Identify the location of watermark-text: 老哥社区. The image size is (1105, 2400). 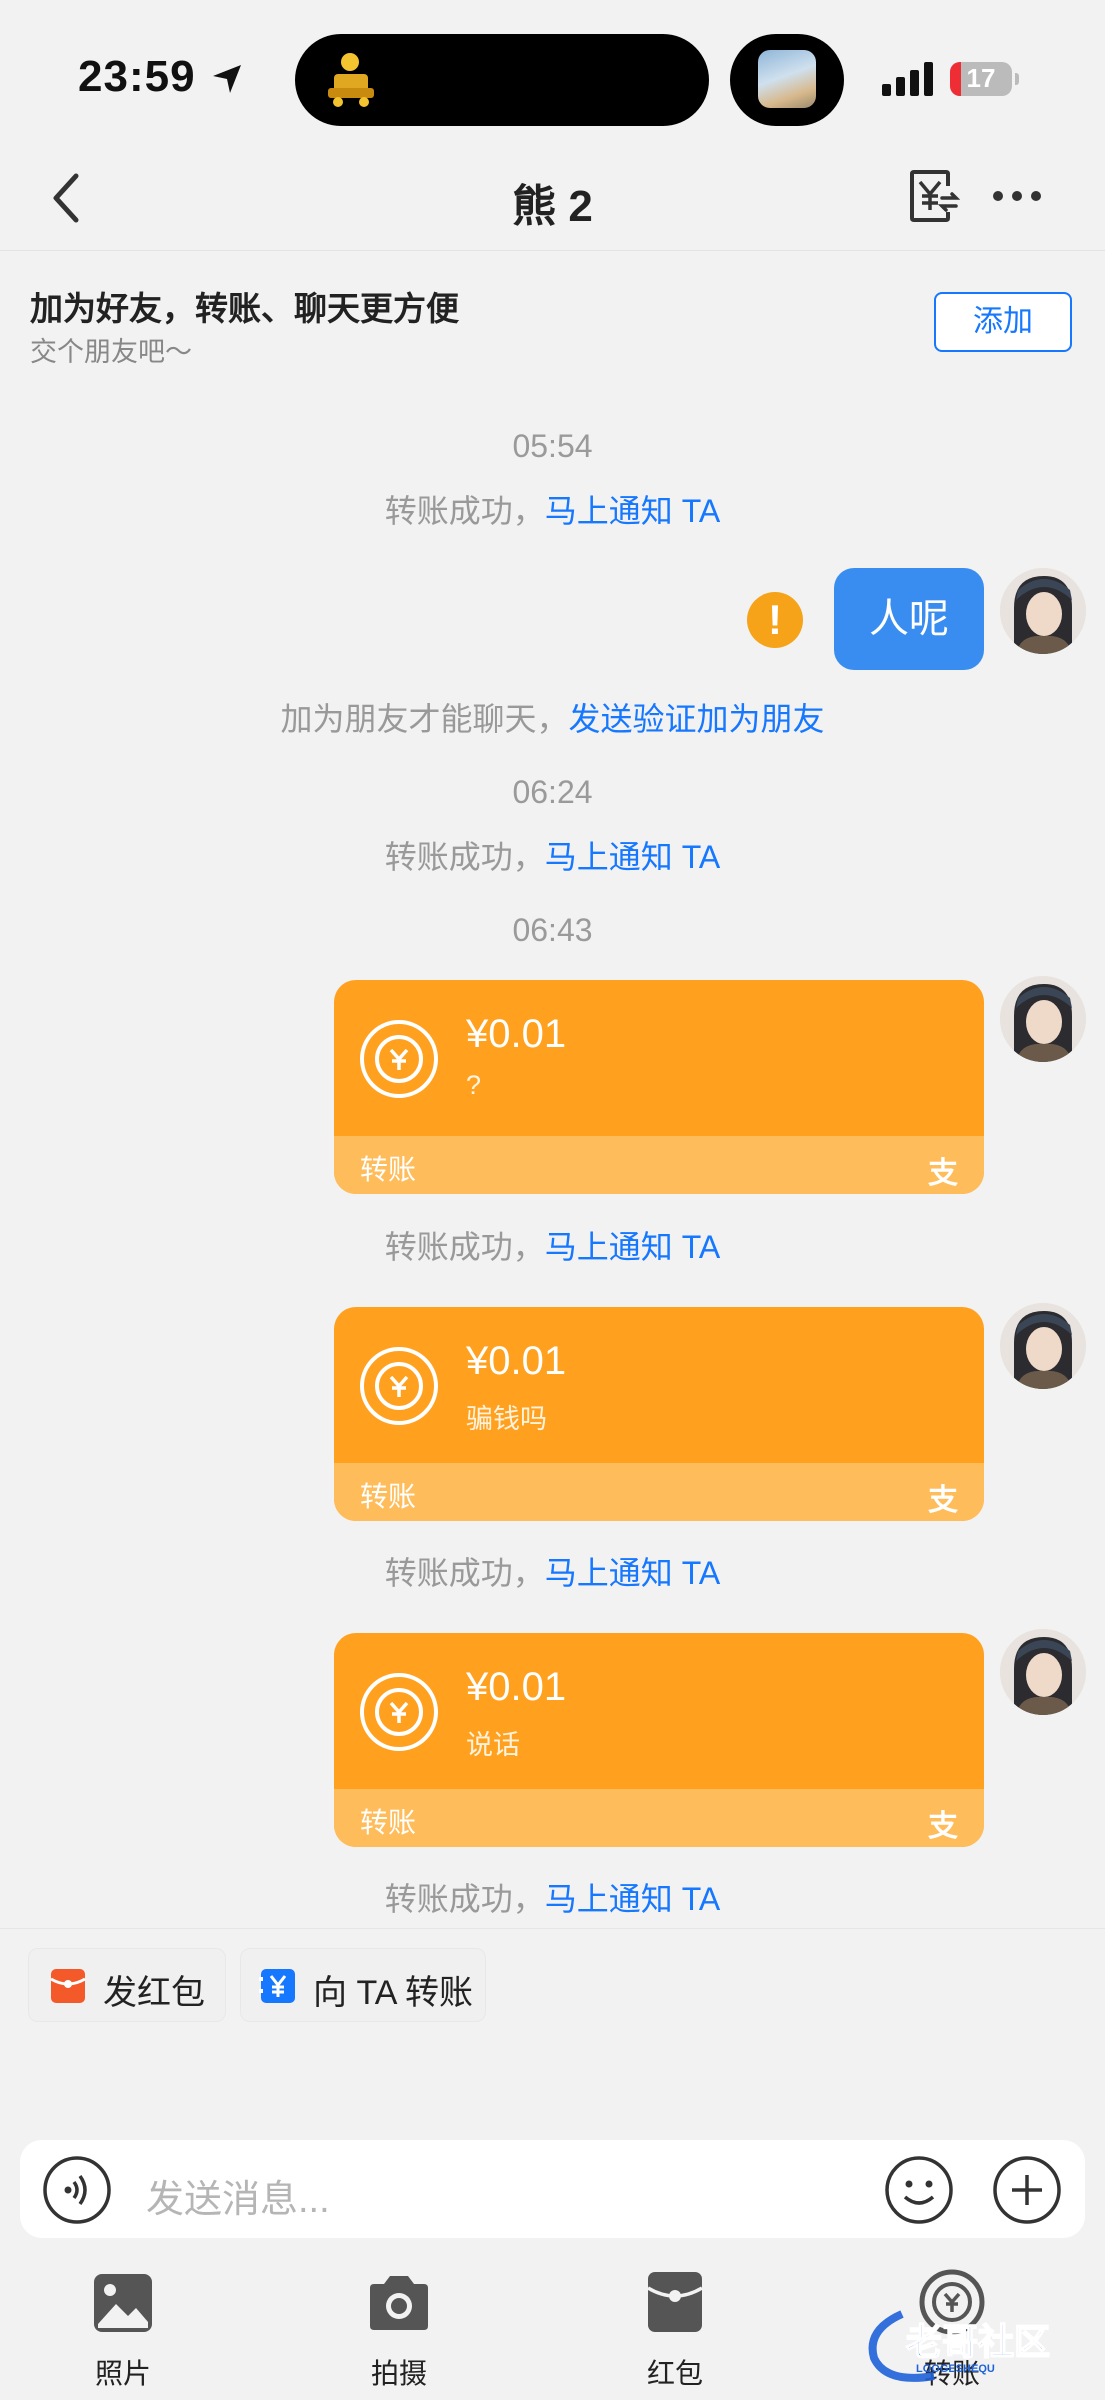
(978, 2341).